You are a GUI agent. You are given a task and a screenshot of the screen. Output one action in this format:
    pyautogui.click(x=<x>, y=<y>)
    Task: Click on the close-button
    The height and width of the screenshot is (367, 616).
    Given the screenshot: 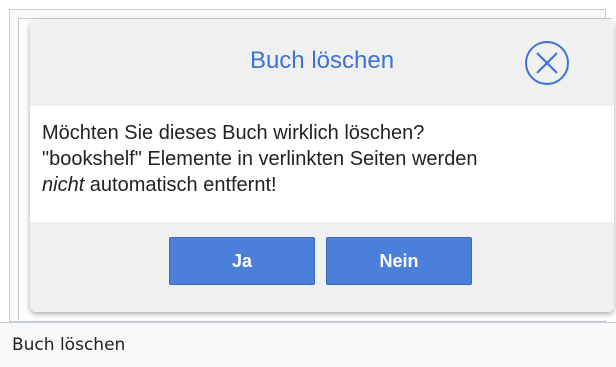 What is the action you would take?
    pyautogui.click(x=547, y=63)
    